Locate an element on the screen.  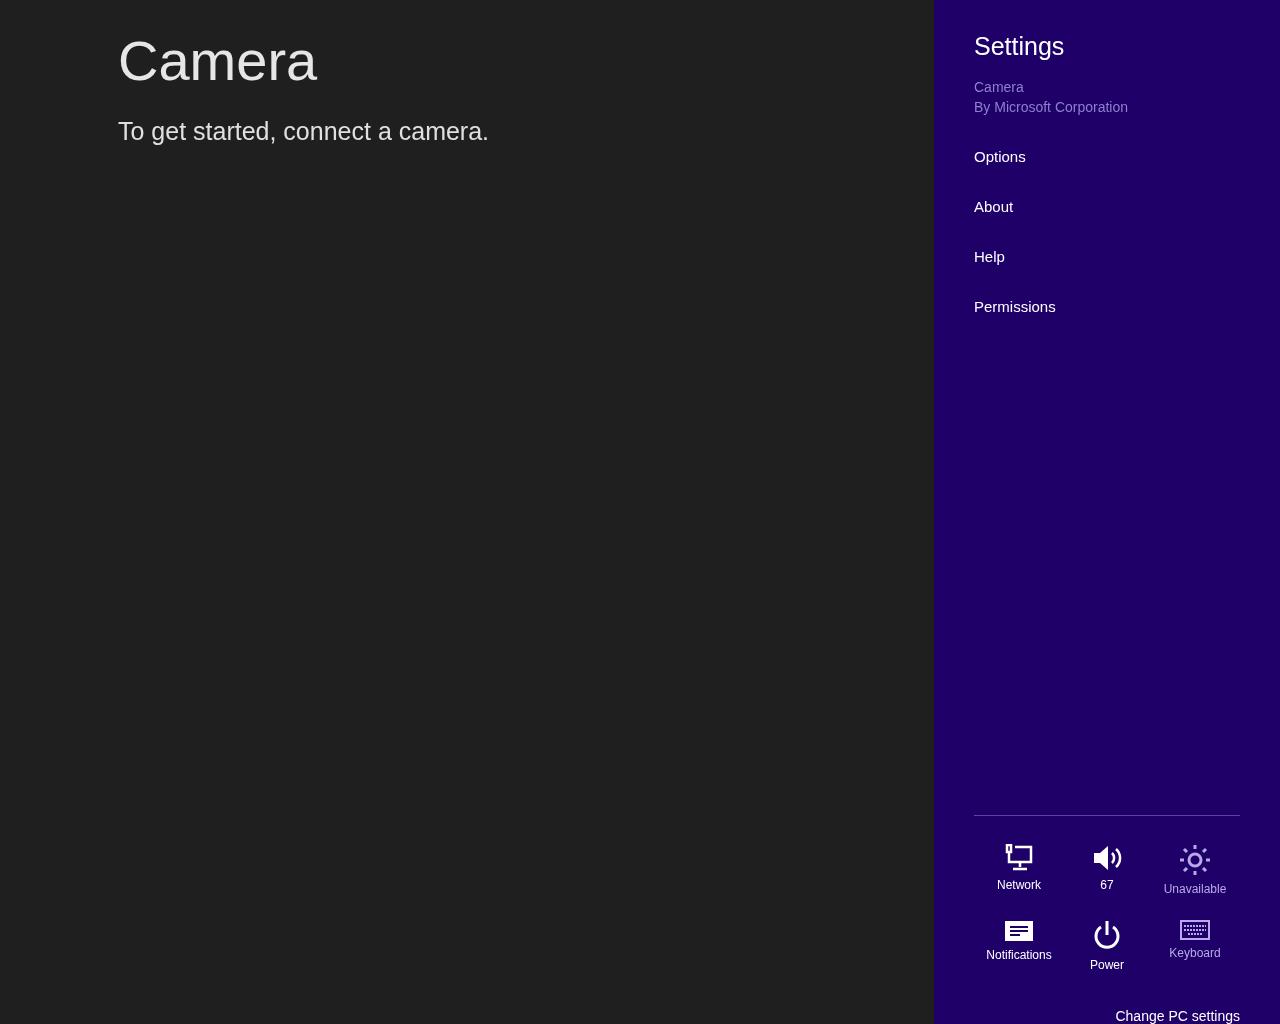
speaker-icon is located at coordinates (1107, 858).